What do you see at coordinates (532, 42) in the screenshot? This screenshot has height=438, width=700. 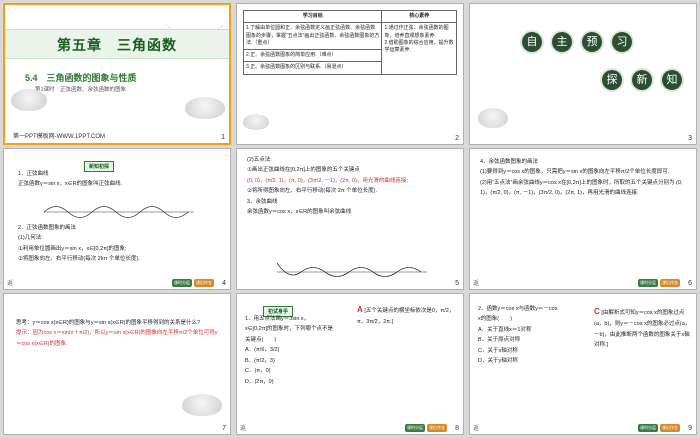 I see `ink-char: 自` at bounding box center [532, 42].